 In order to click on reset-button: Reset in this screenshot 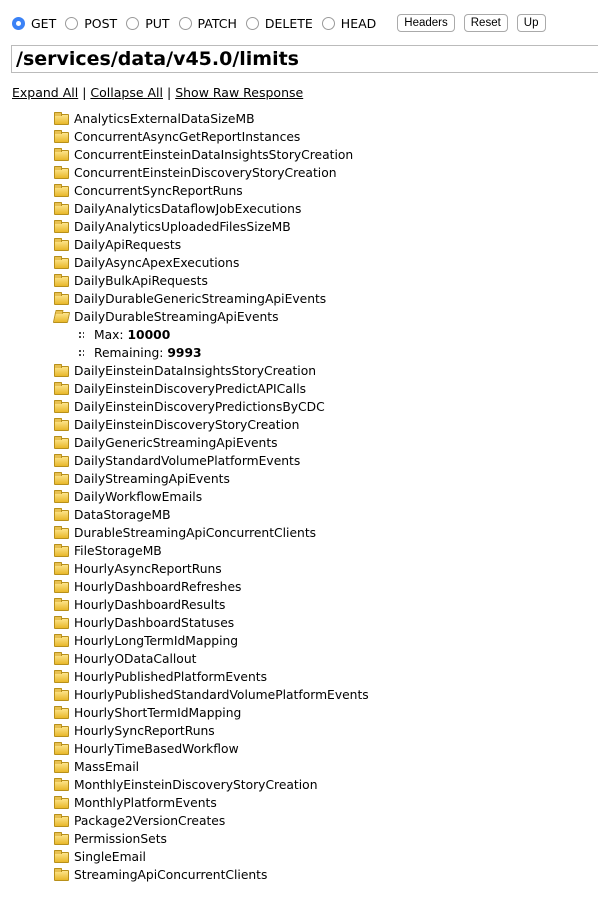, I will do `click(485, 23)`.